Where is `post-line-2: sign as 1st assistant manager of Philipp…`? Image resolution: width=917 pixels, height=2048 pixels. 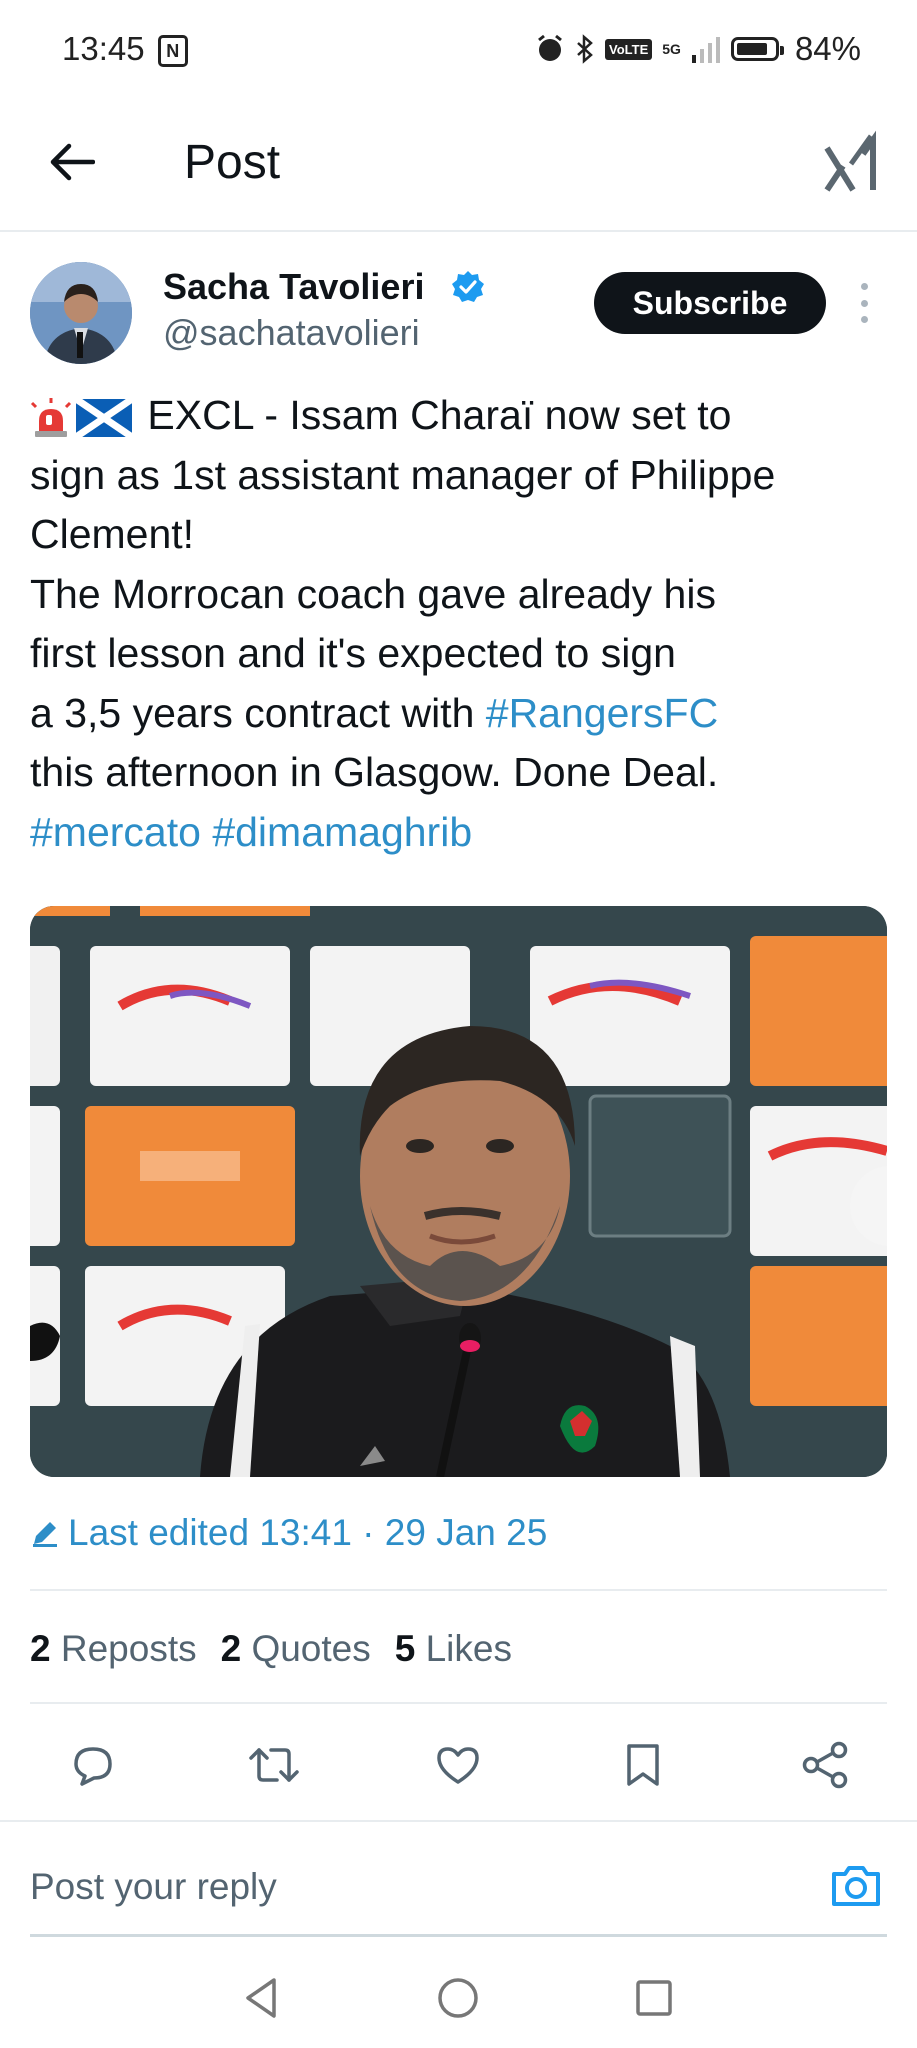
post-line-2: sign as 1st assistant manager of Philipp… is located at coordinates (403, 474).